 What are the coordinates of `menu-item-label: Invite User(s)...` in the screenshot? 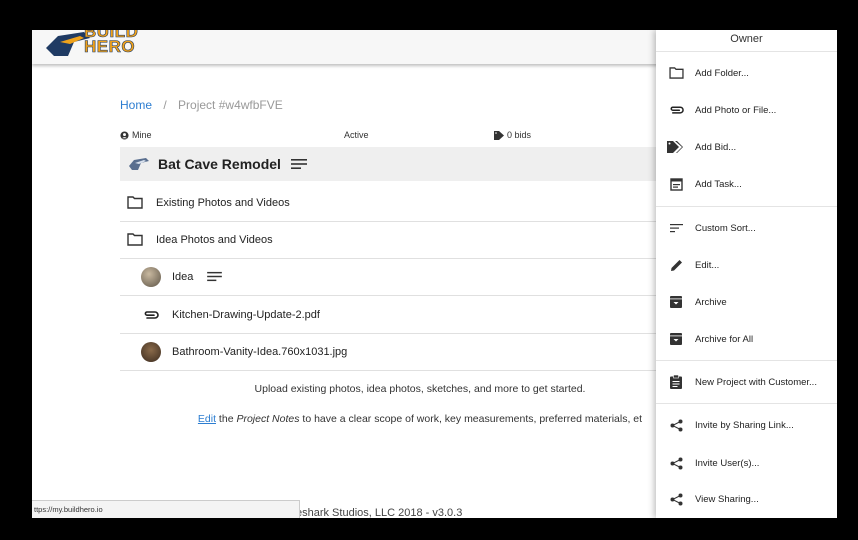 It's located at (727, 463).